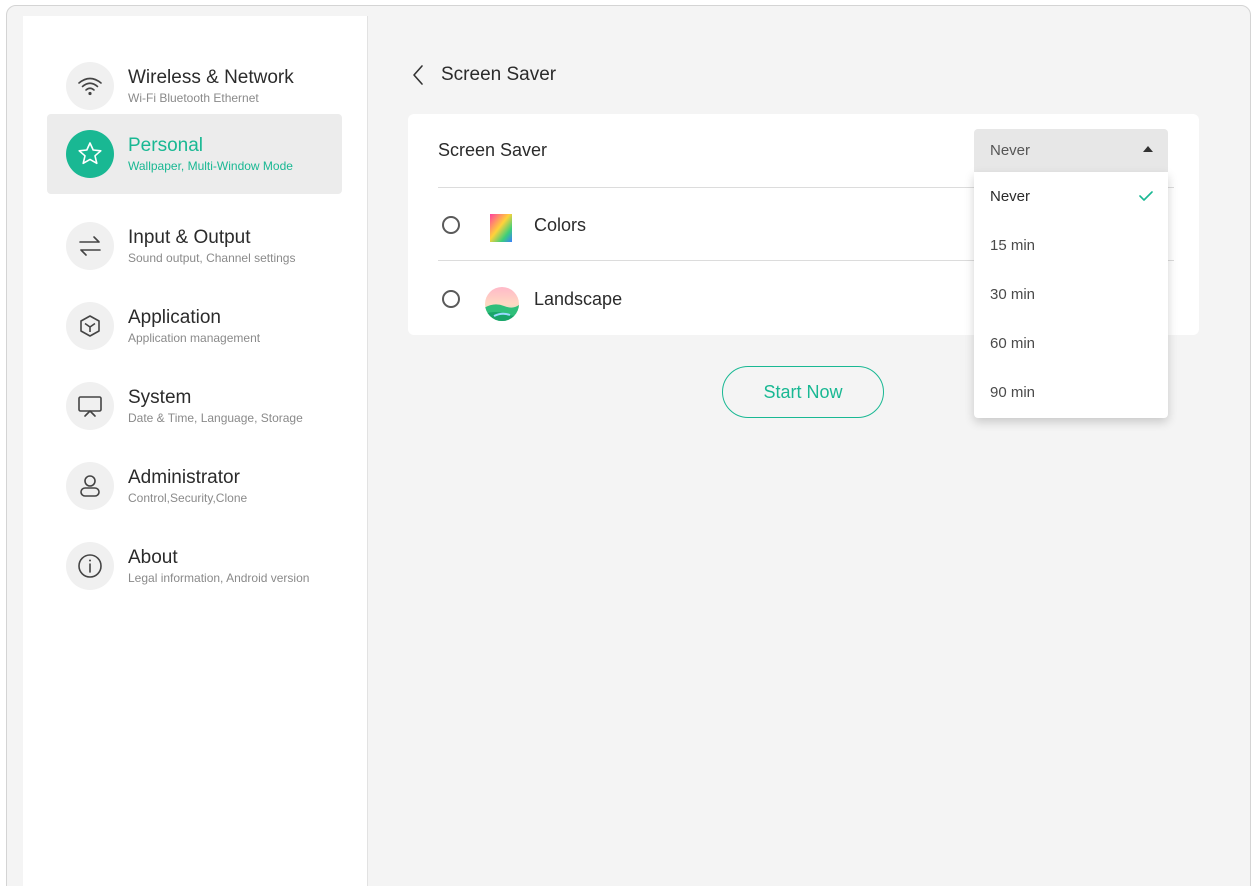 The image size is (1255, 886). What do you see at coordinates (219, 578) in the screenshot?
I see `sidebar-item-subtitle: Legal information, Android version` at bounding box center [219, 578].